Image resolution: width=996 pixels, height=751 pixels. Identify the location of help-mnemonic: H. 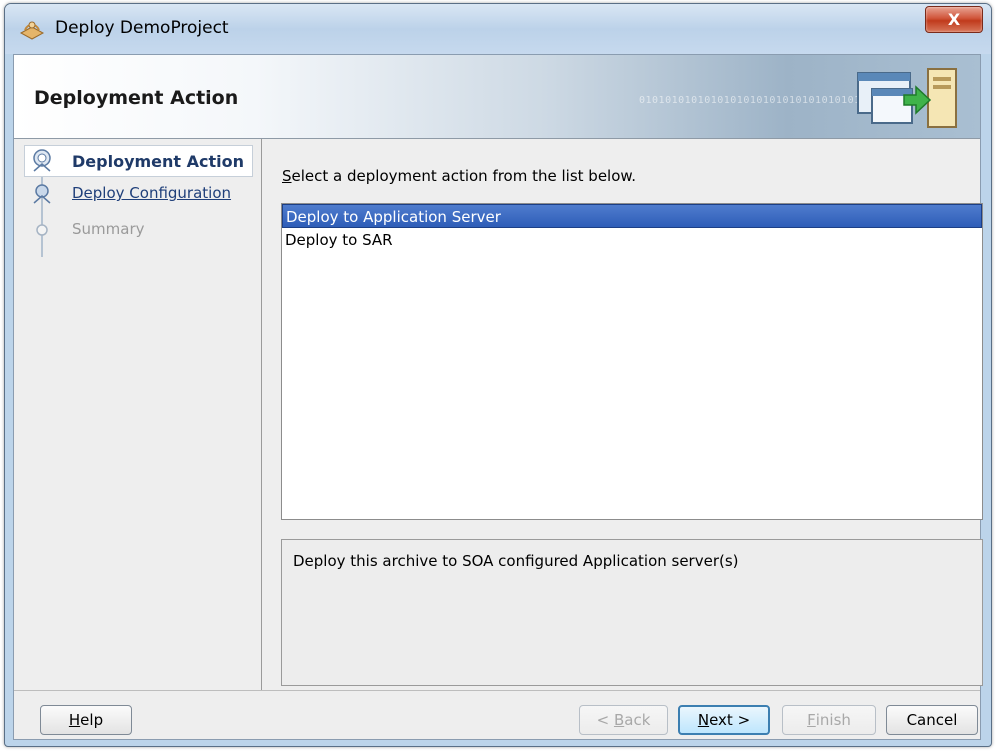
(74, 720).